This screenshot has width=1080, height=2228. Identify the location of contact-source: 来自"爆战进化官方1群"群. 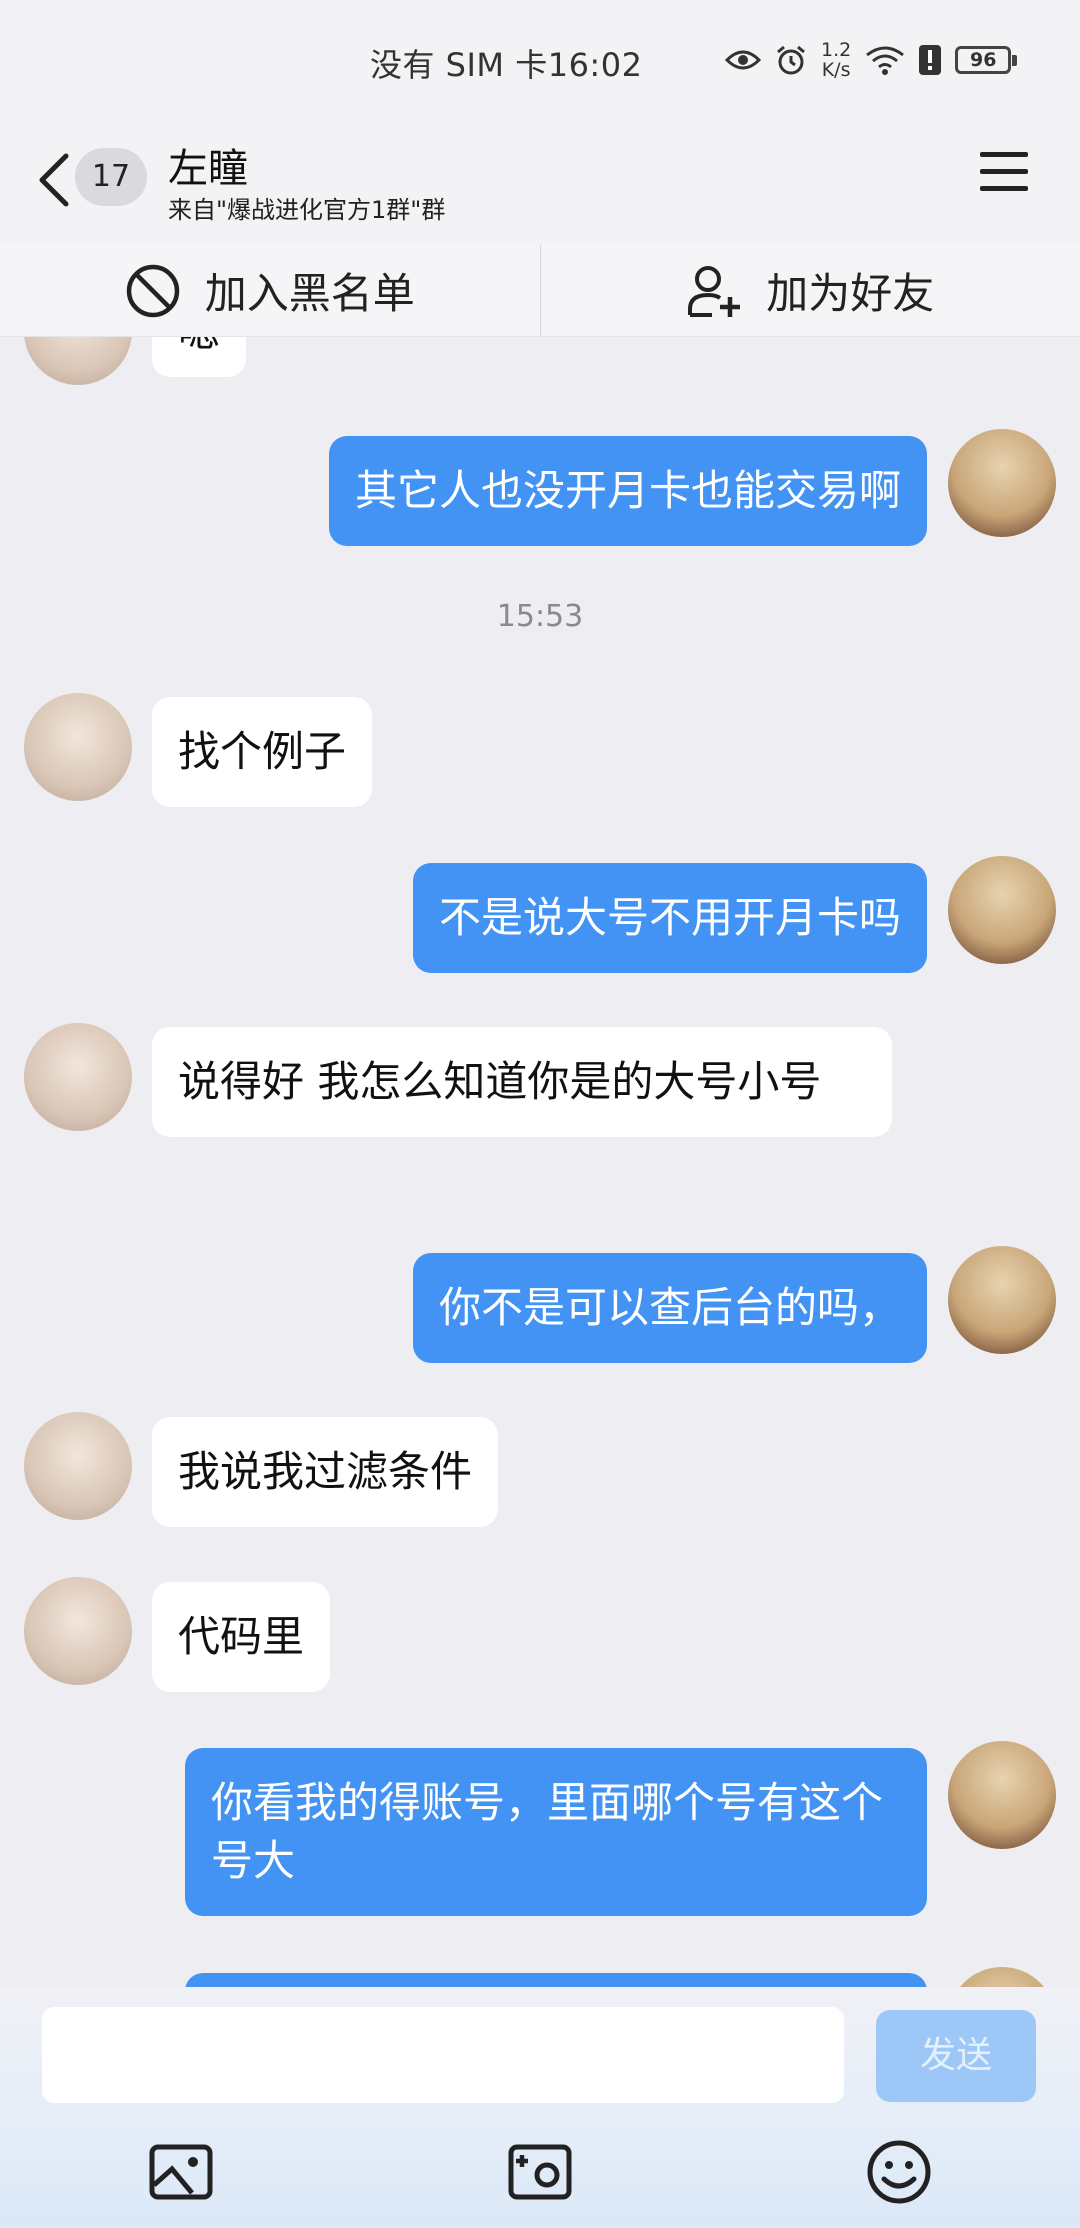
(307, 210).